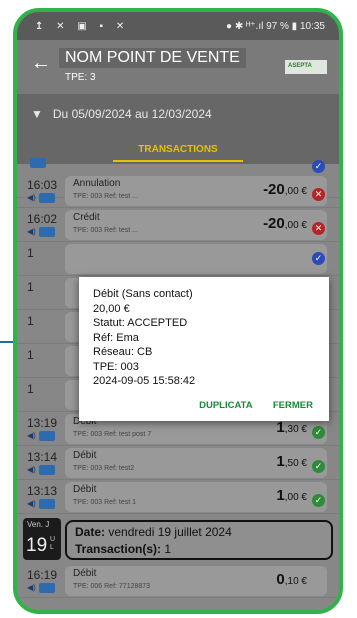 This screenshot has height=618, width=357. I want to click on row-label: Annulation, so click(97, 183).